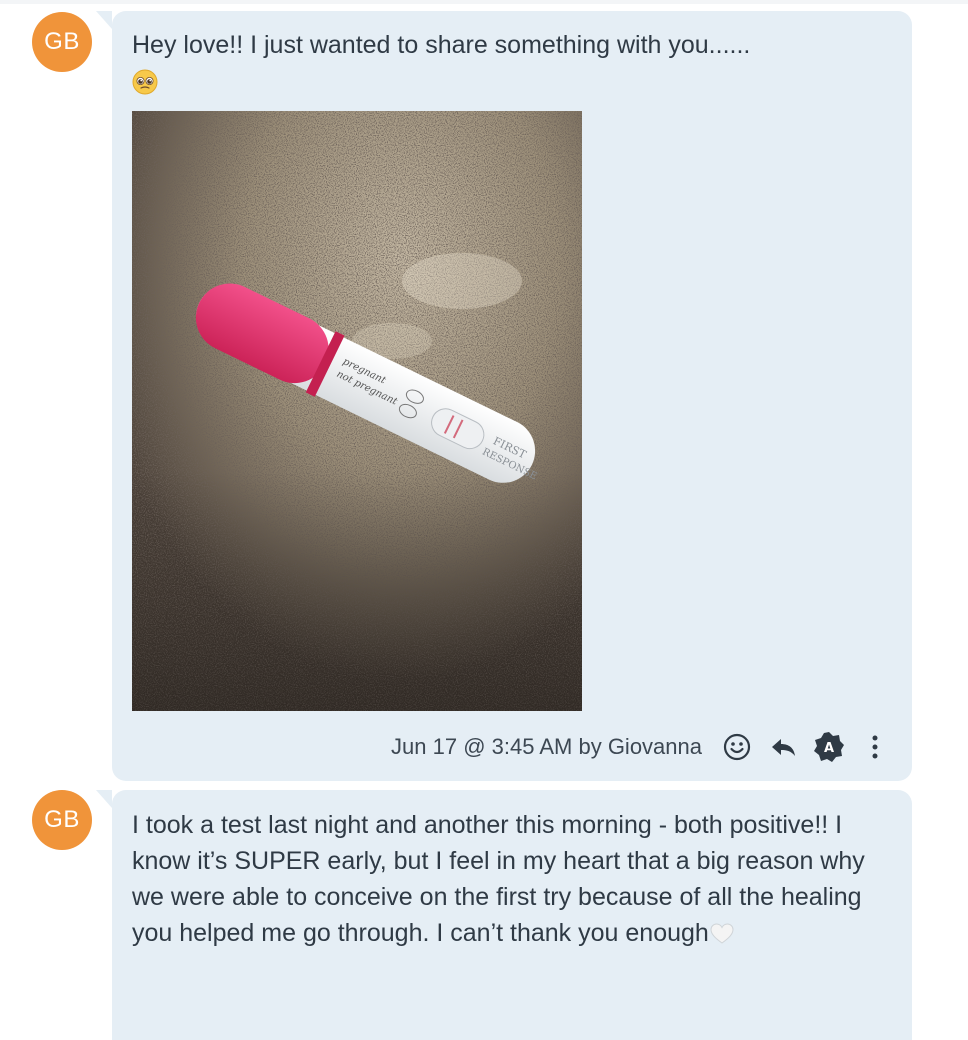  I want to click on pleading-face-emoji, so click(145, 82).